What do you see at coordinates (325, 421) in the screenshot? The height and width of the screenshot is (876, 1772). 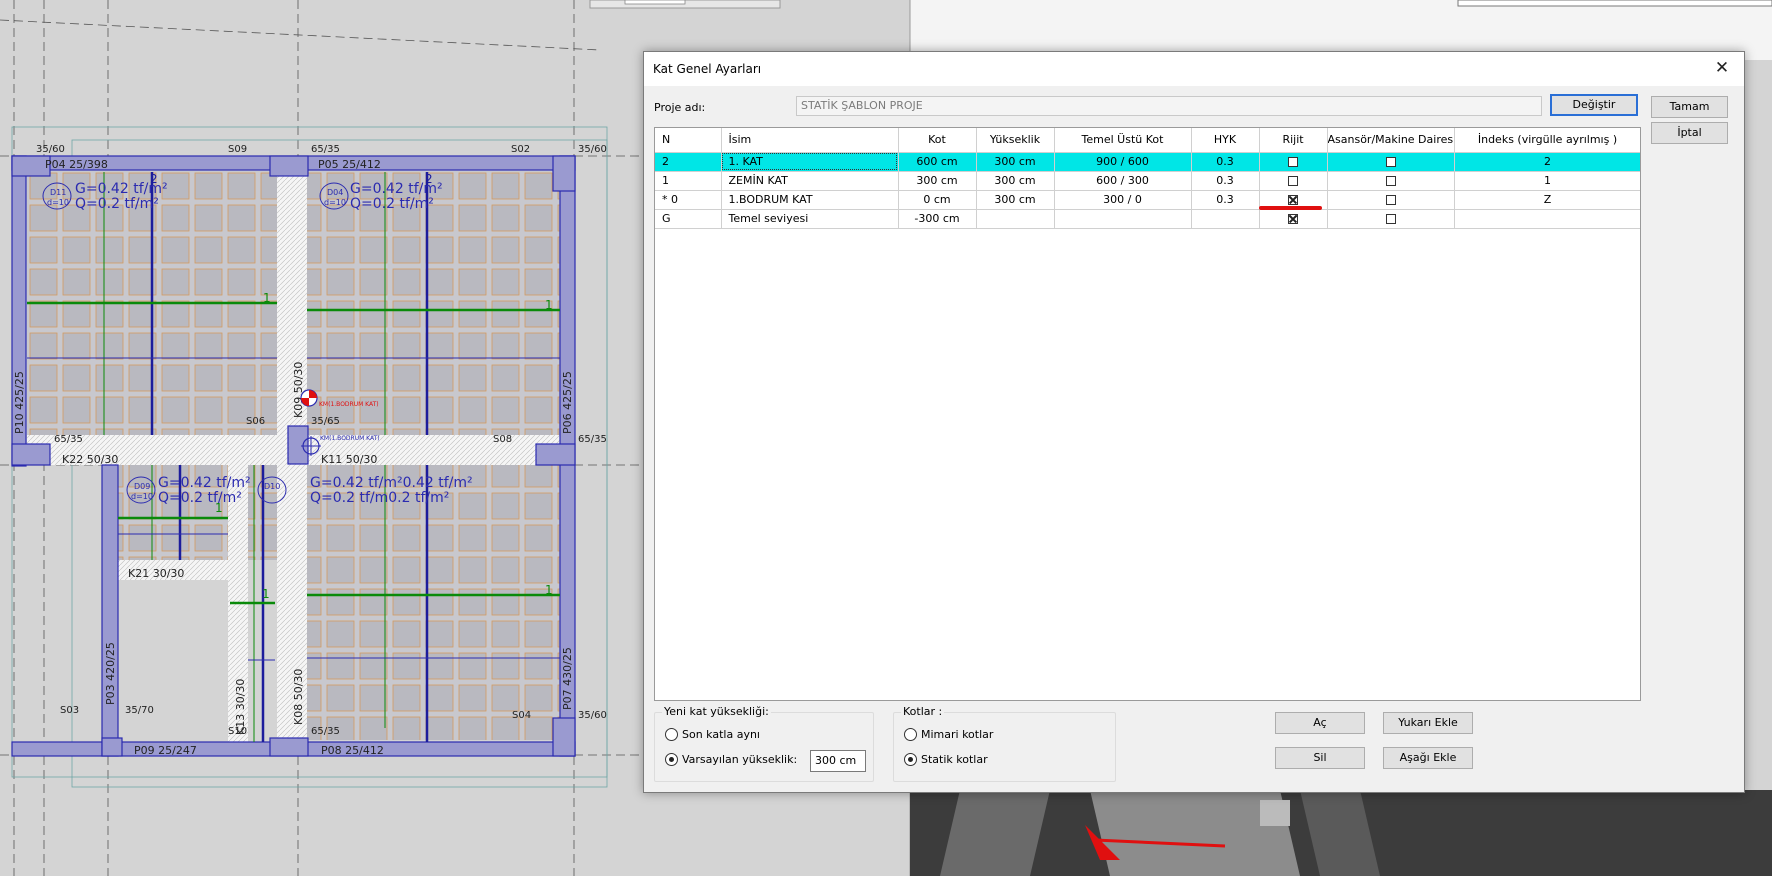 I see `svg-text: 35/65` at bounding box center [325, 421].